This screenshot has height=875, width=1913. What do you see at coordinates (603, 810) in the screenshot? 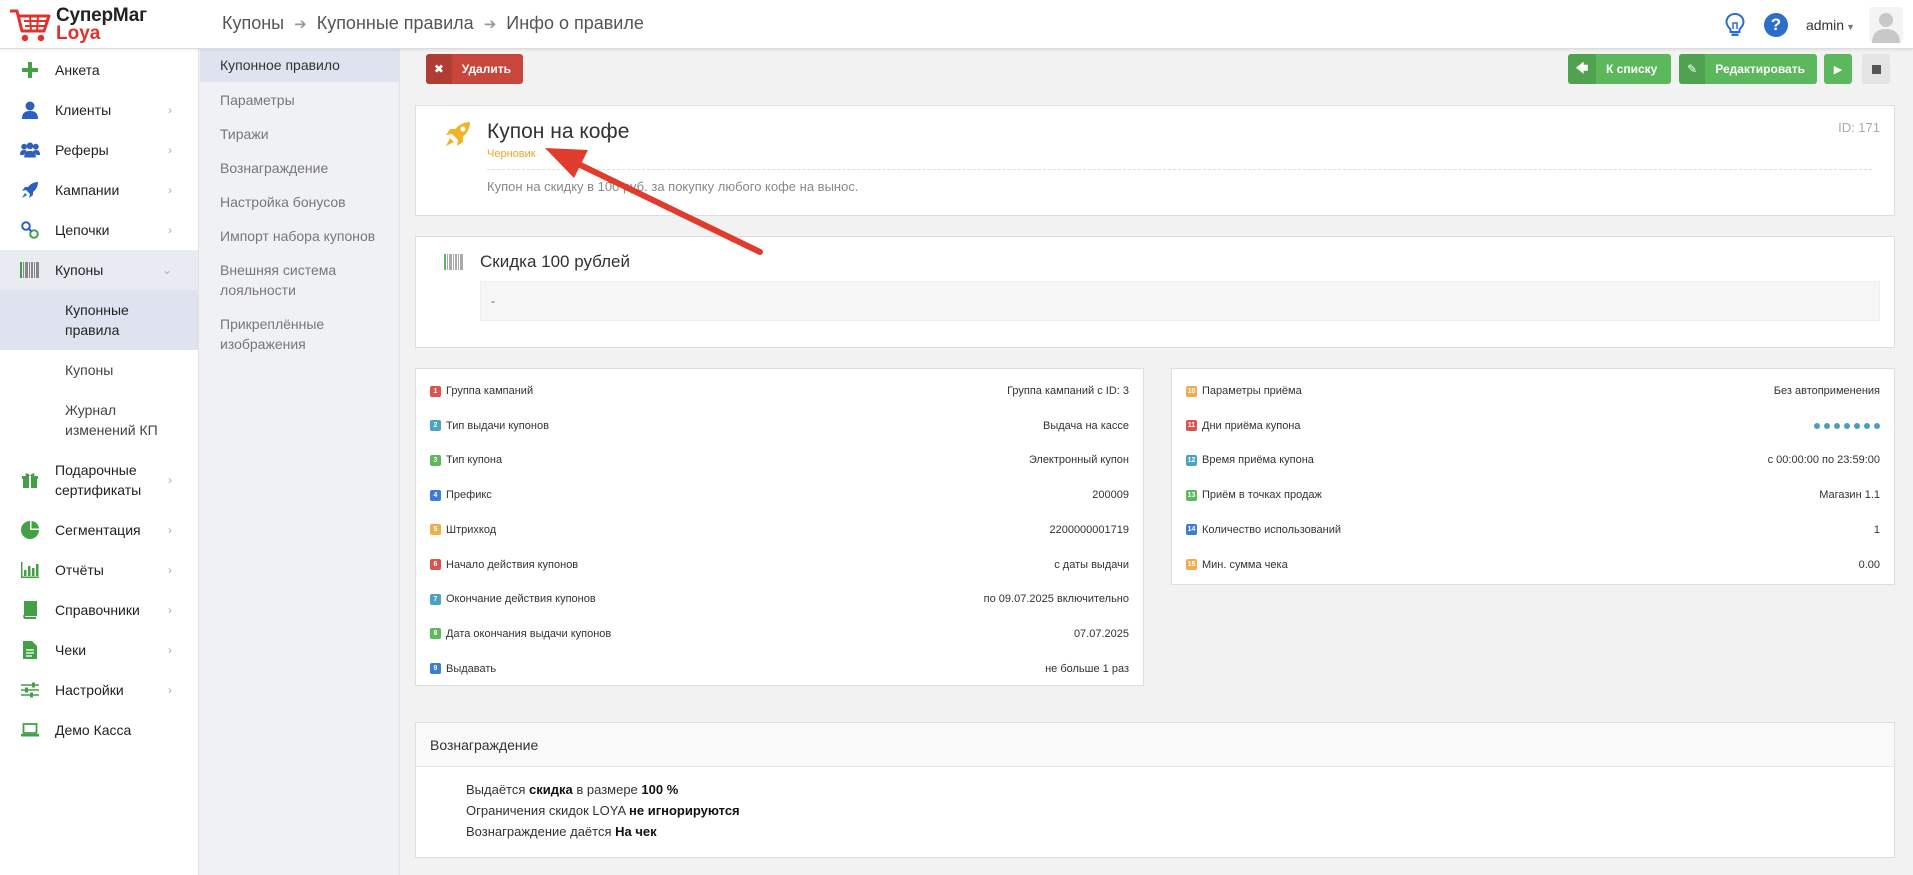
I see `reward-line-restrictions: Ограничения скидок LOYA не игнорируются` at bounding box center [603, 810].